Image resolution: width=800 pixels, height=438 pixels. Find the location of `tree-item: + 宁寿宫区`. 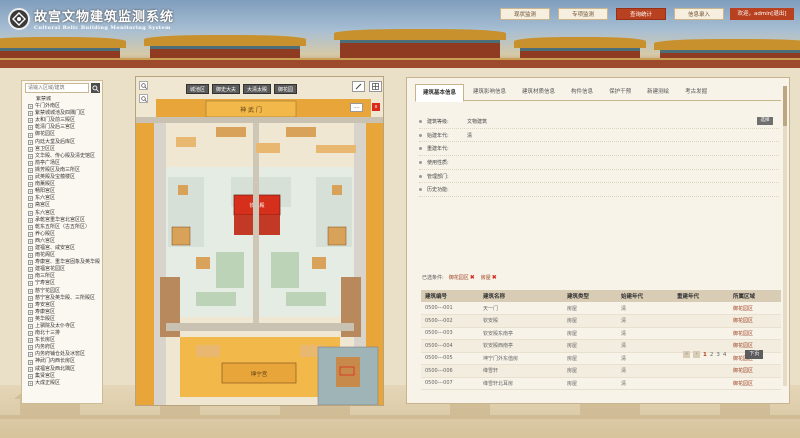

tree-item: + 宁寿宫区 is located at coordinates (62, 283).